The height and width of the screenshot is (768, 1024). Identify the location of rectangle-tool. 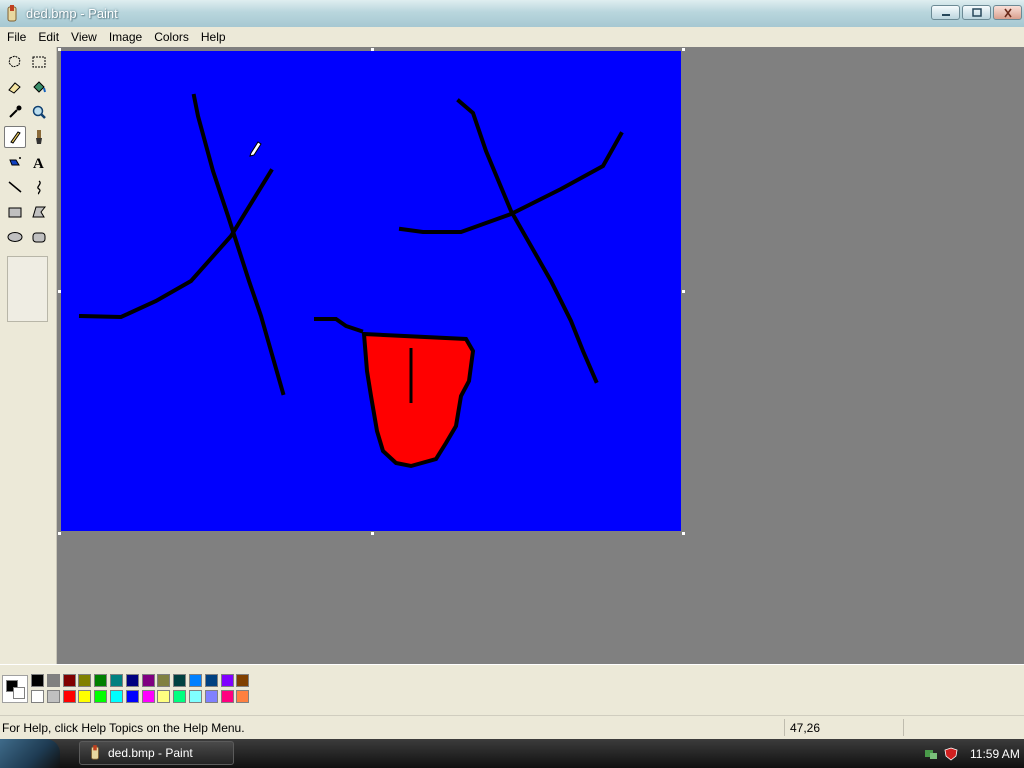
(15, 212).